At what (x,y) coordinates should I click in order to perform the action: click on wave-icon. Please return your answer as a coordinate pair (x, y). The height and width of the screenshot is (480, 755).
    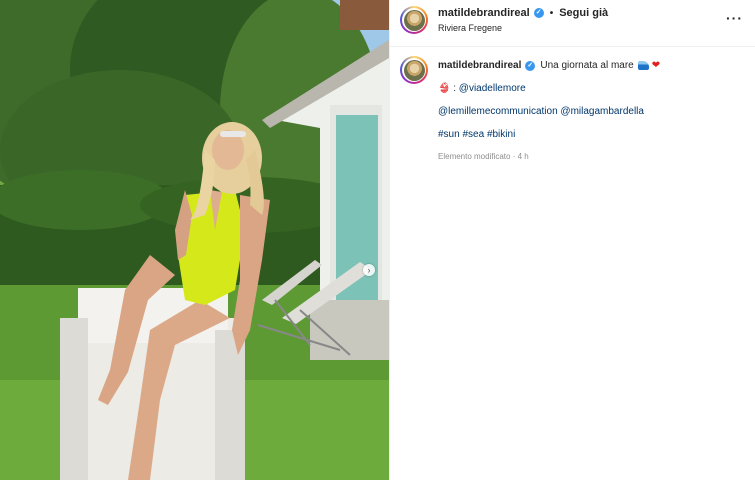
    Looking at the image, I should click on (643, 65).